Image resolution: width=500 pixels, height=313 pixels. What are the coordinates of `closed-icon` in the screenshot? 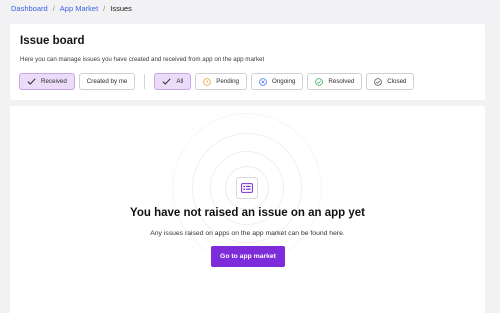 It's located at (378, 81).